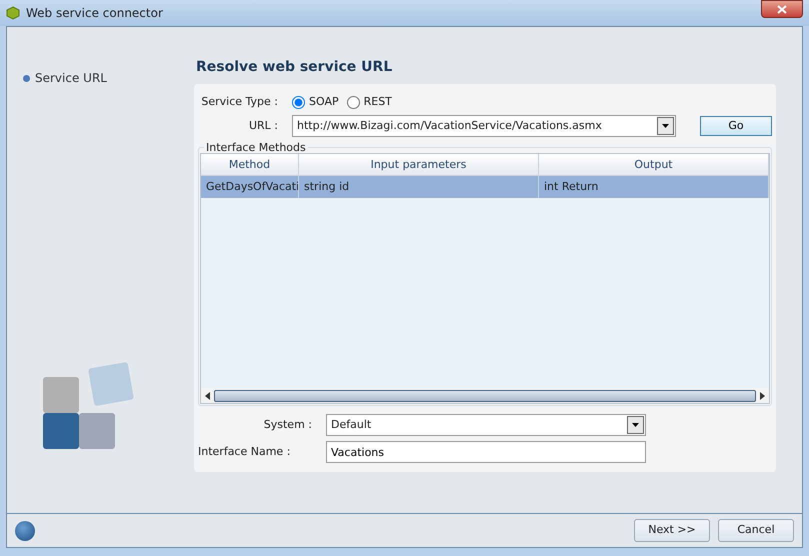 The width and height of the screenshot is (809, 556). What do you see at coordinates (315, 102) in the screenshot?
I see `radio-option: SOAP` at bounding box center [315, 102].